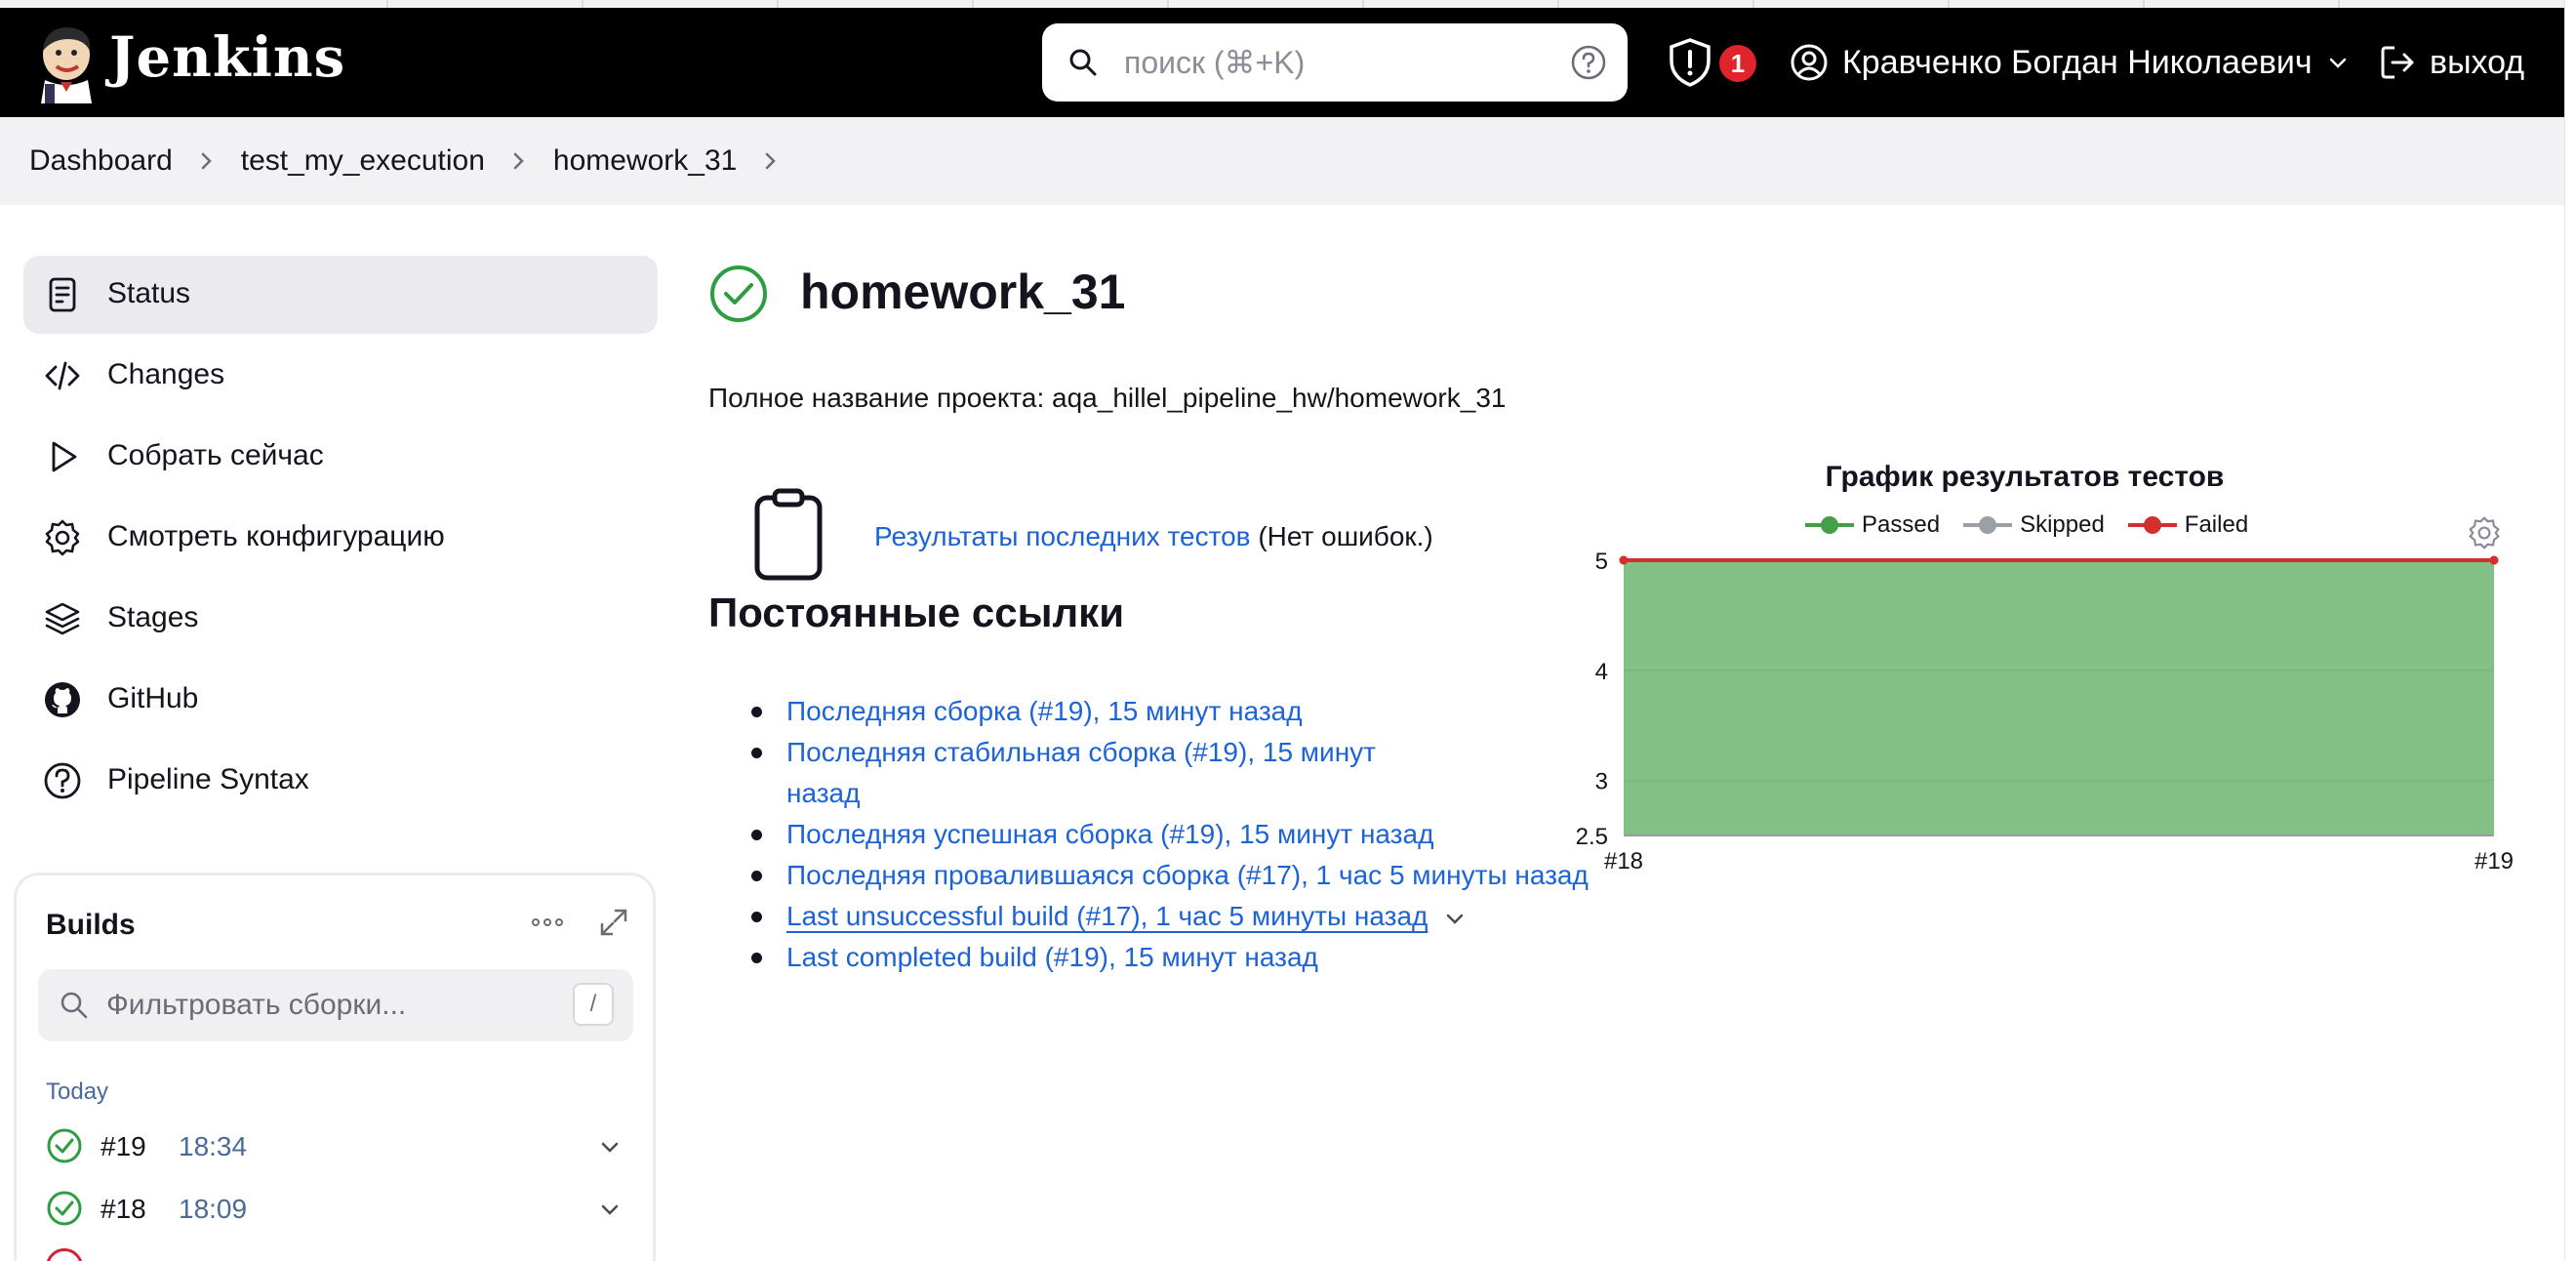  Describe the element at coordinates (321, 1005) in the screenshot. I see `builds-filter-input` at that location.